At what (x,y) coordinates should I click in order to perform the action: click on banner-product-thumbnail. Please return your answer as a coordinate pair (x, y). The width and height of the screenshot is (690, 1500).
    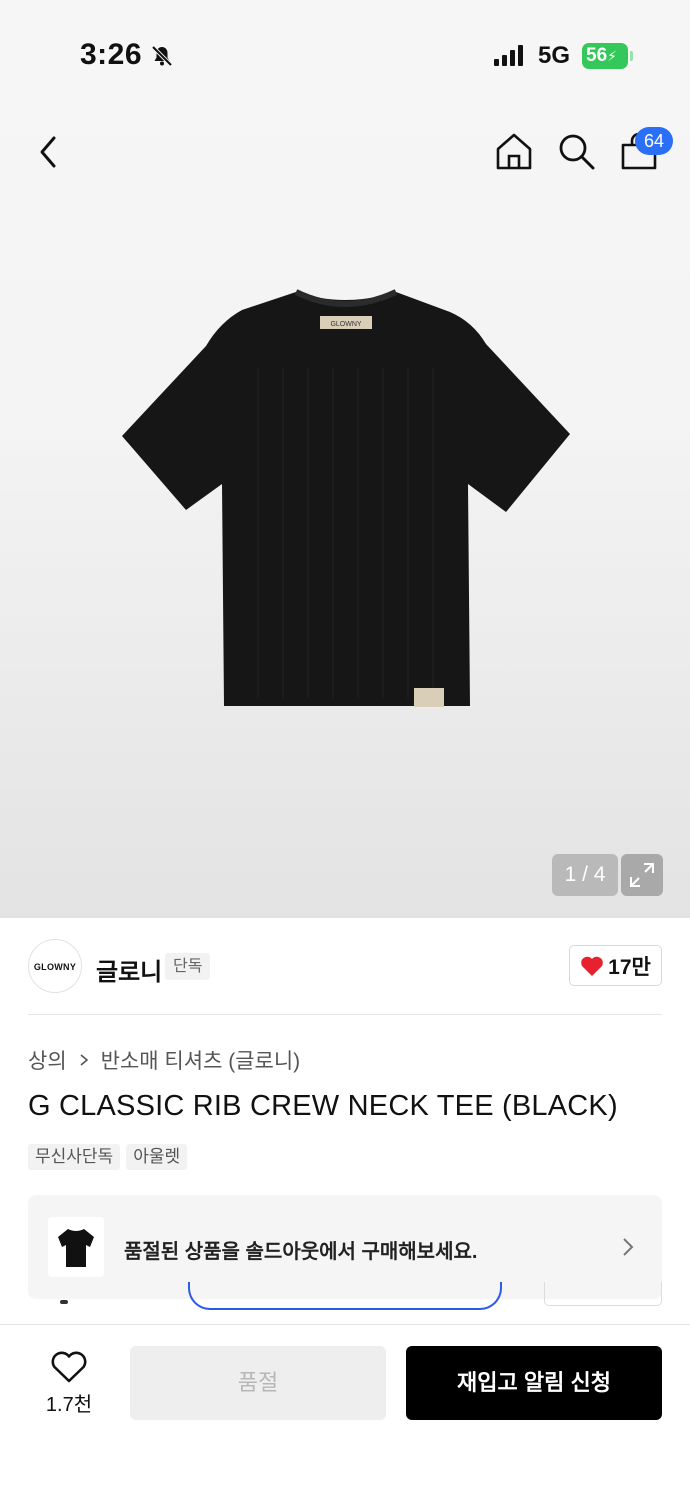
    Looking at the image, I should click on (76, 1247).